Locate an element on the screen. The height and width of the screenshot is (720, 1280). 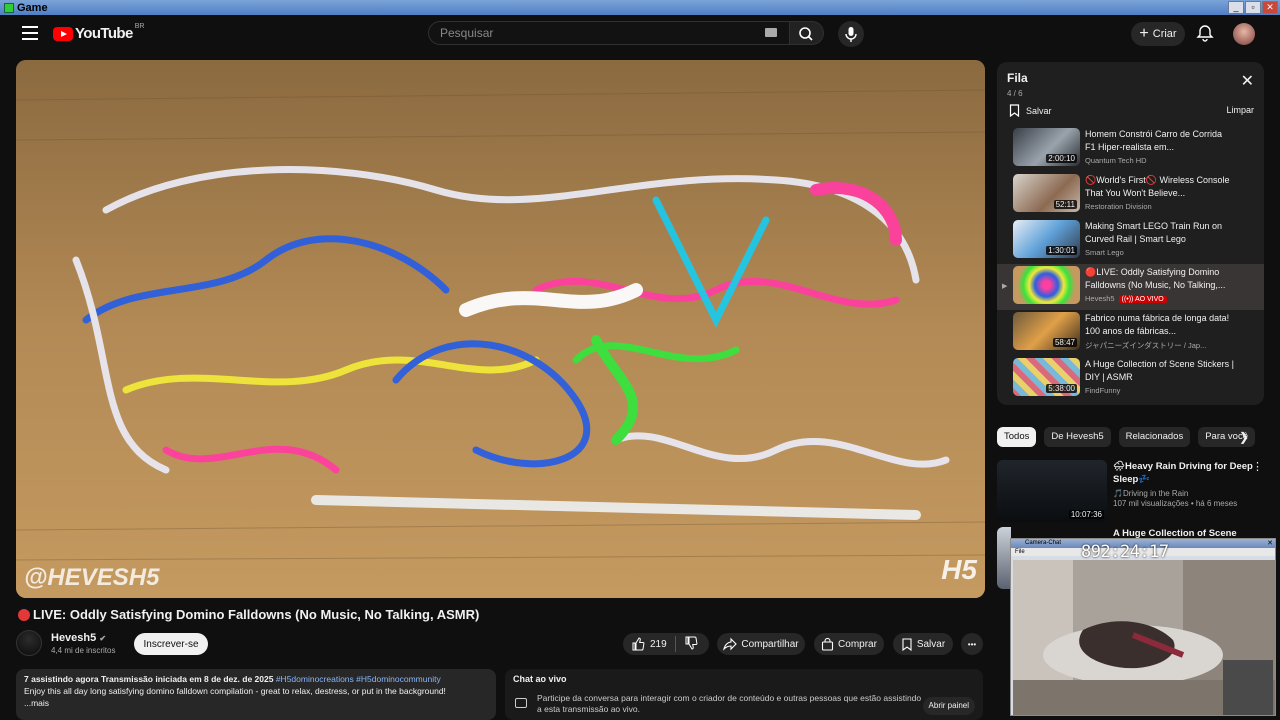
menu-icon is located at coordinates (30, 33).